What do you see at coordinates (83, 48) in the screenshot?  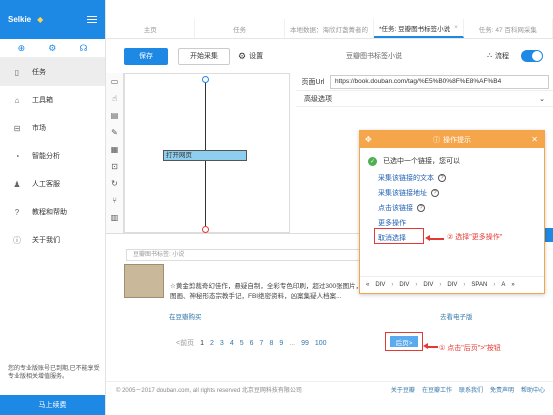 I see `headset-icon: ☊` at bounding box center [83, 48].